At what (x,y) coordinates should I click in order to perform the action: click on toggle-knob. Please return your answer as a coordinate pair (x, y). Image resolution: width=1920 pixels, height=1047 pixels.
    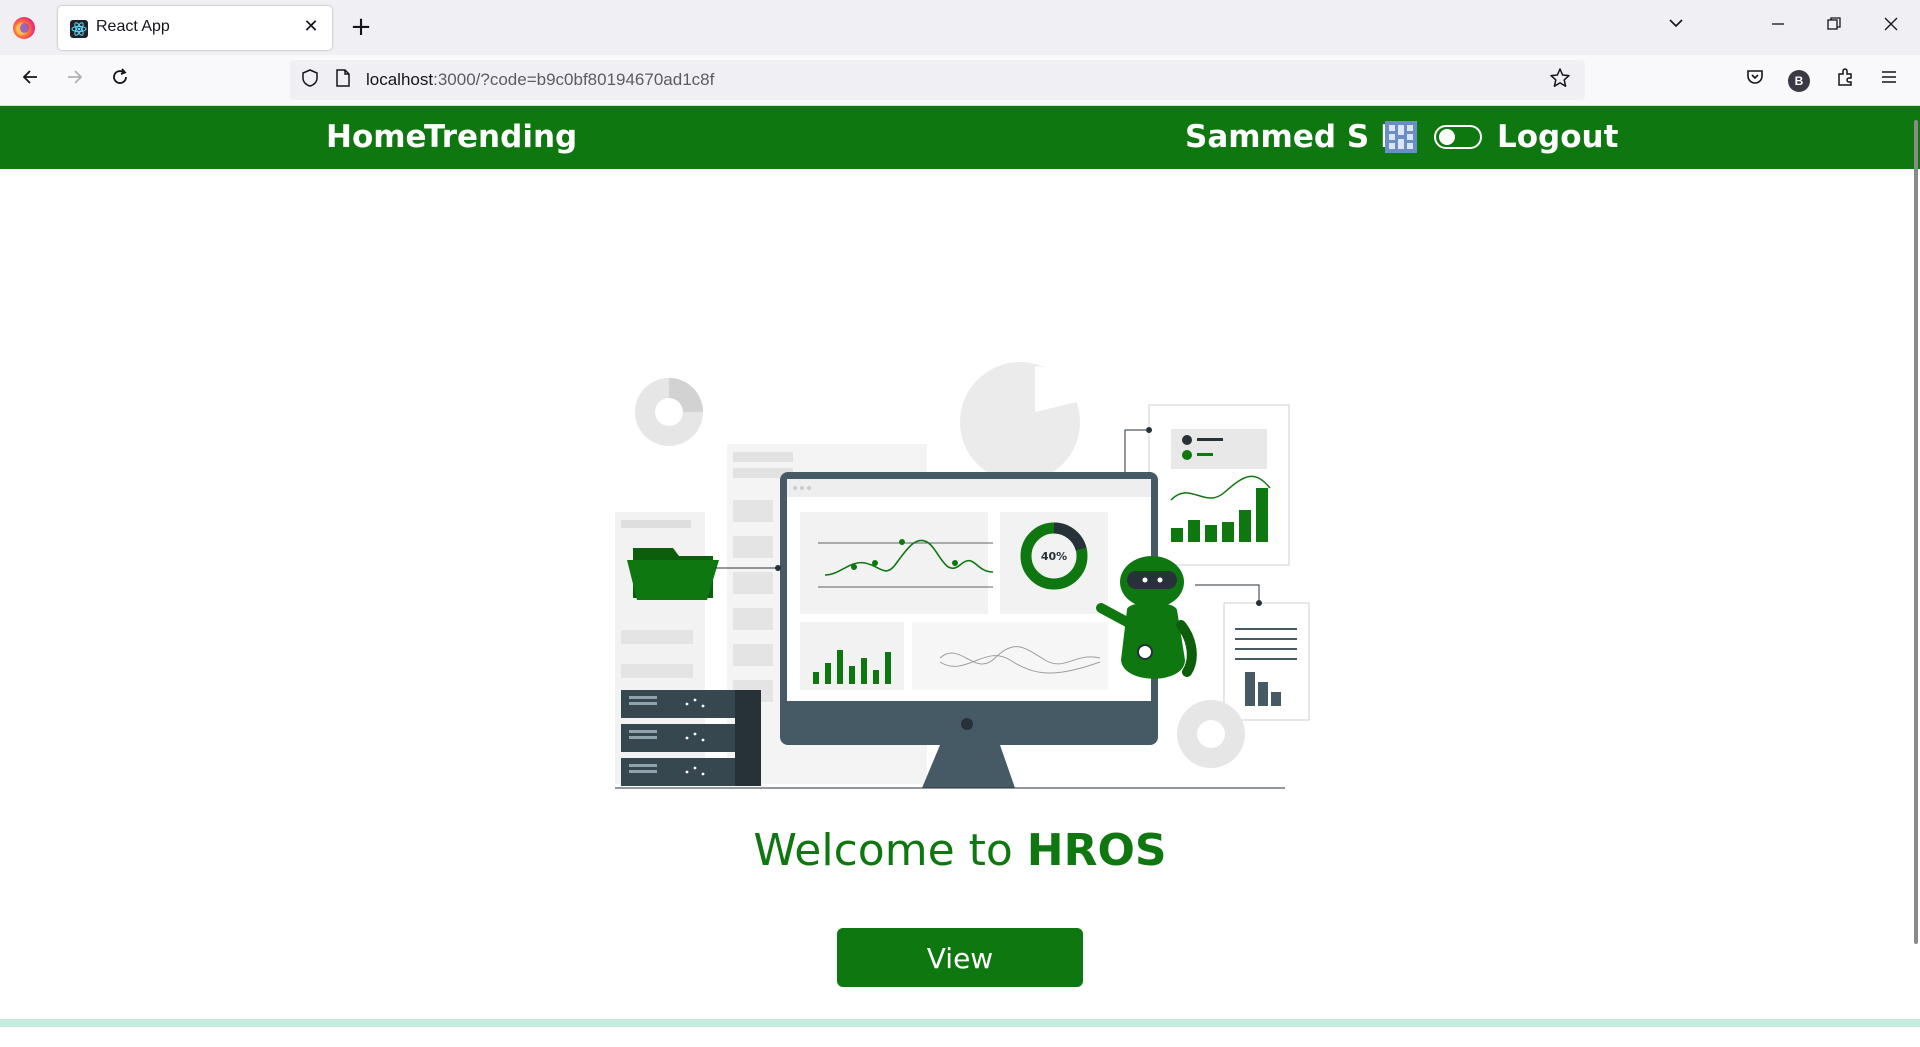
    Looking at the image, I should click on (1447, 137).